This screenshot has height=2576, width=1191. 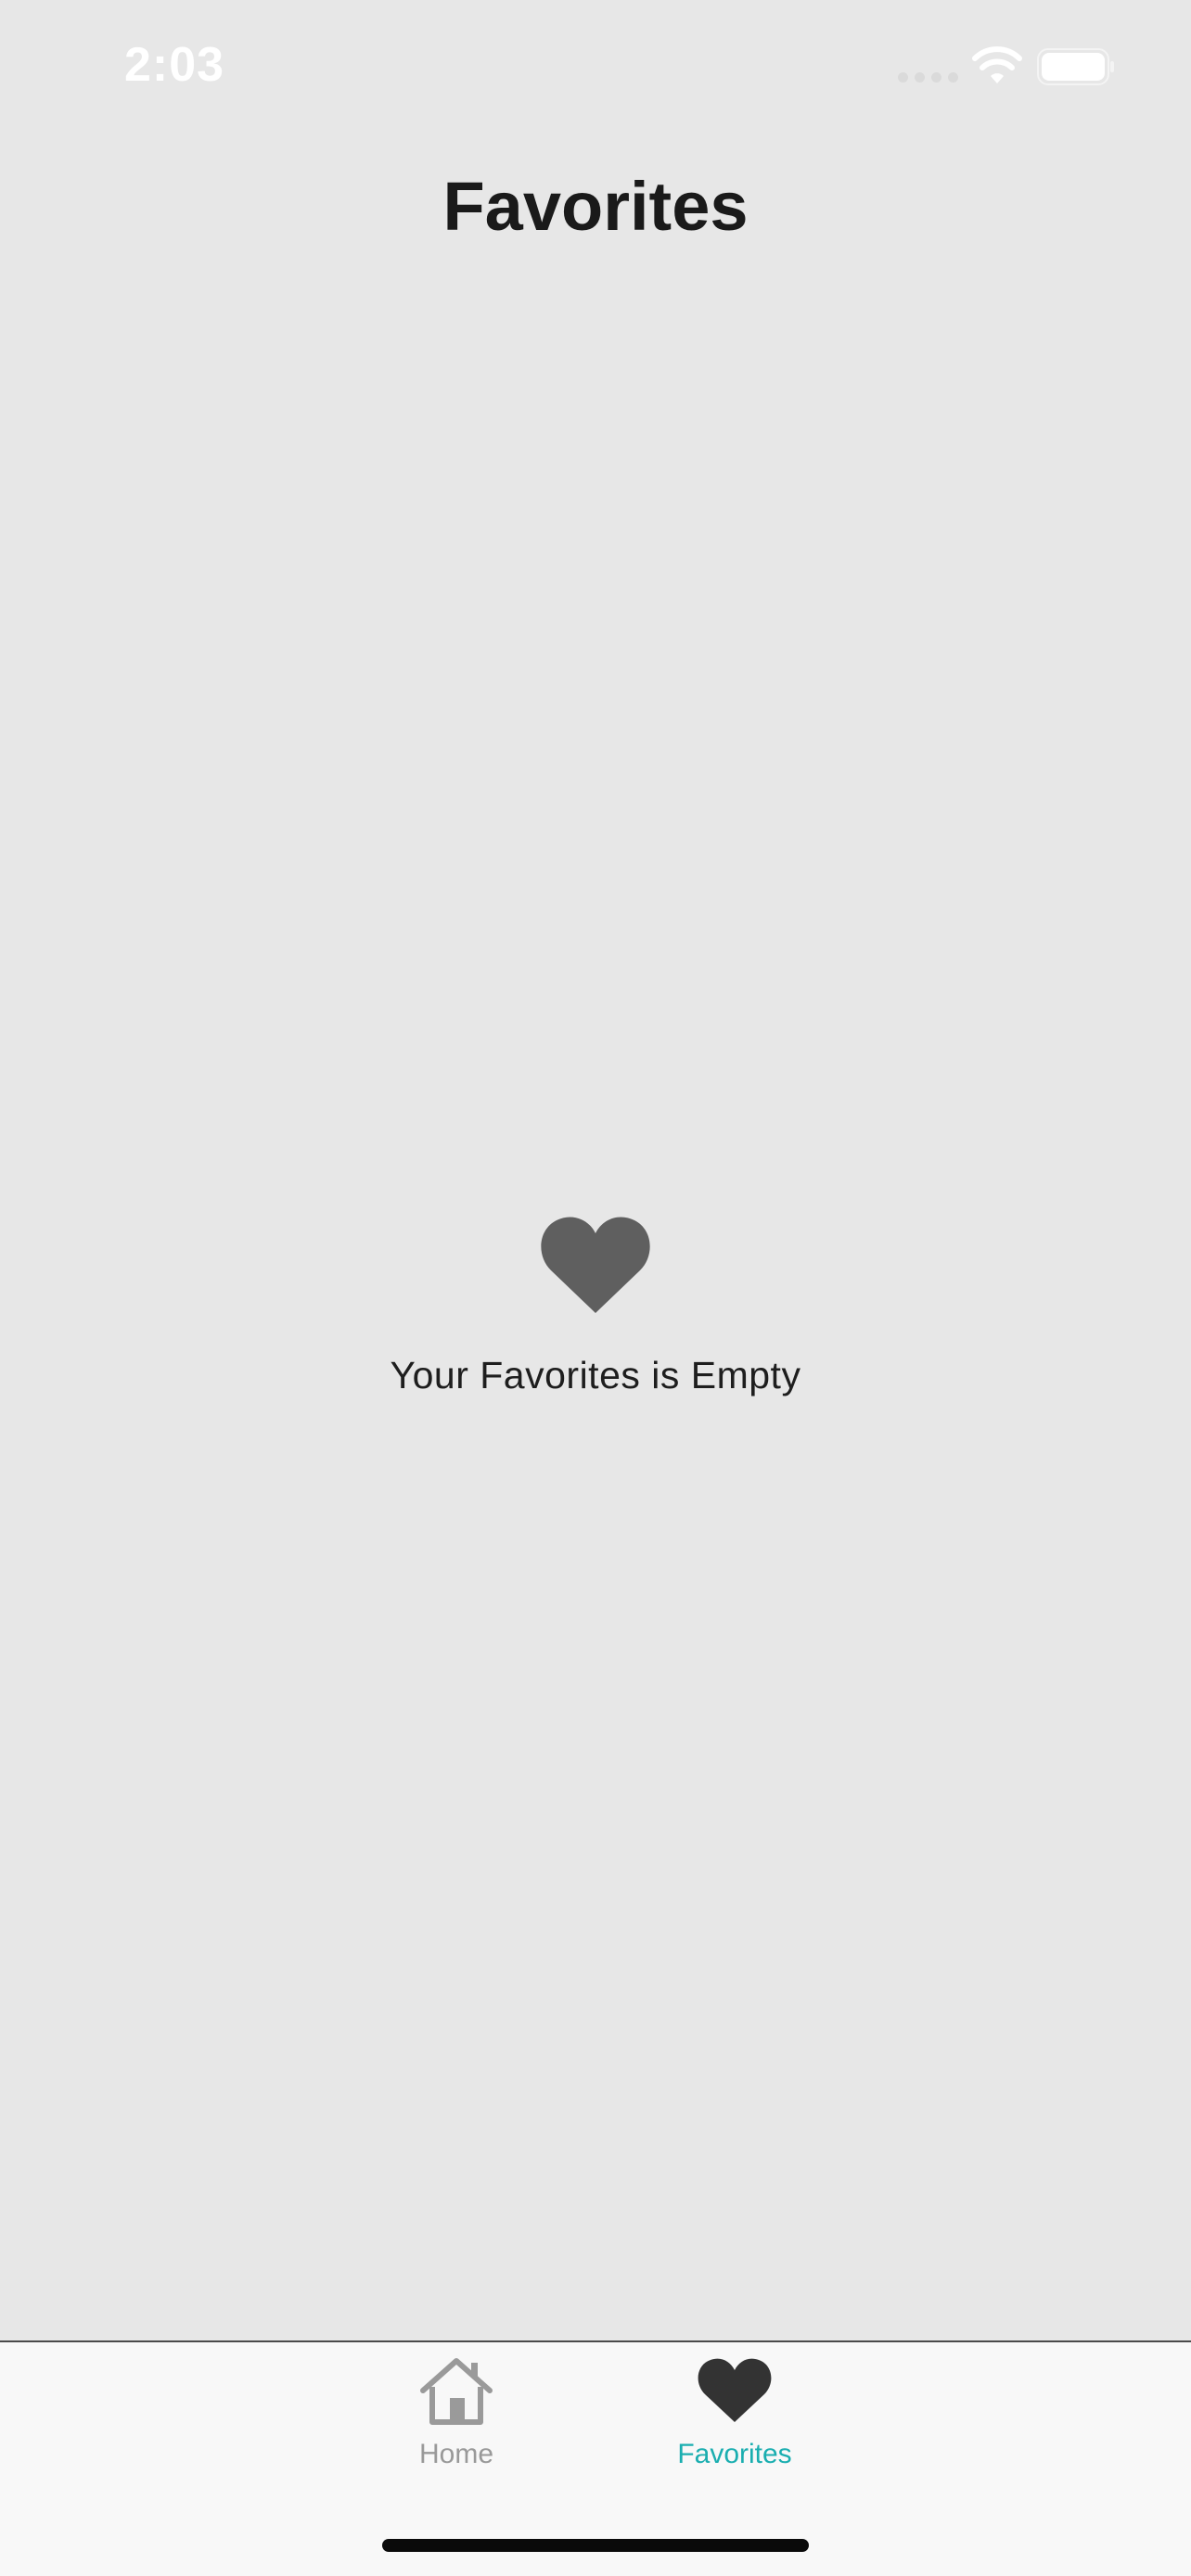 What do you see at coordinates (595, 65) in the screenshot?
I see `status-bar: 2:03` at bounding box center [595, 65].